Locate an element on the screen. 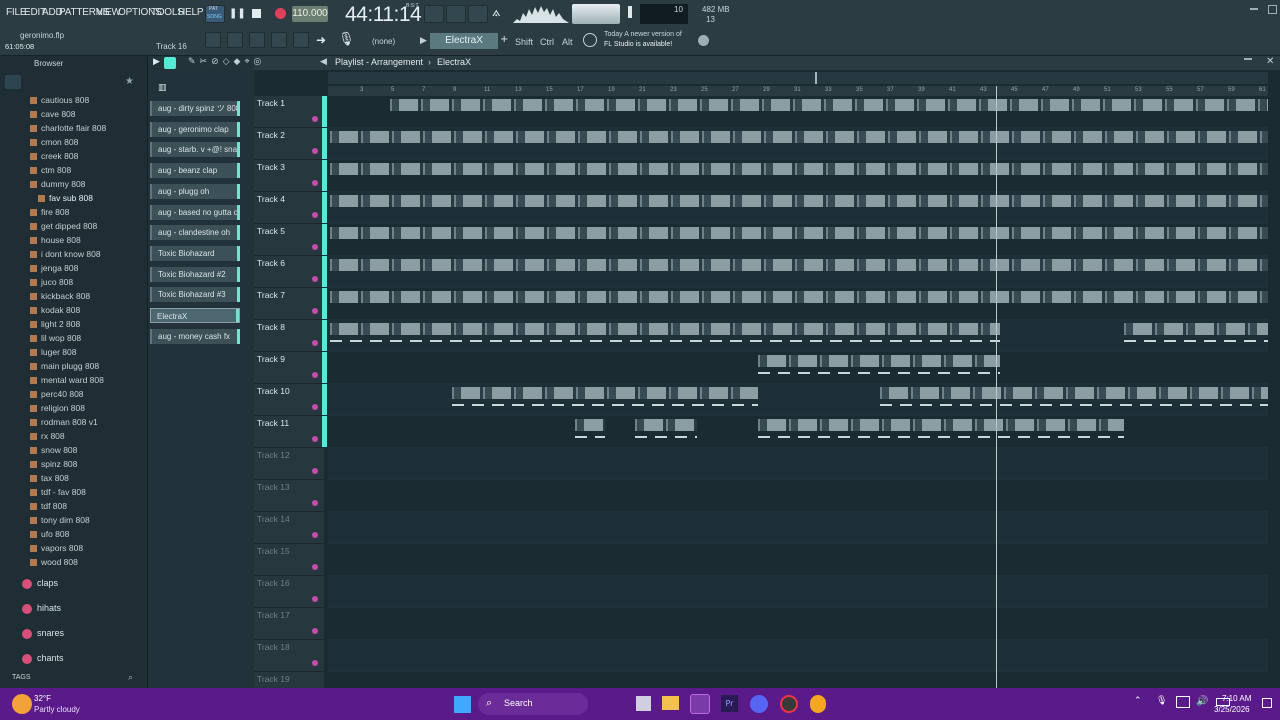 Image resolution: width=1280 pixels, height=720 pixels. browser-item: rodman 808 v1 is located at coordinates (64, 422).